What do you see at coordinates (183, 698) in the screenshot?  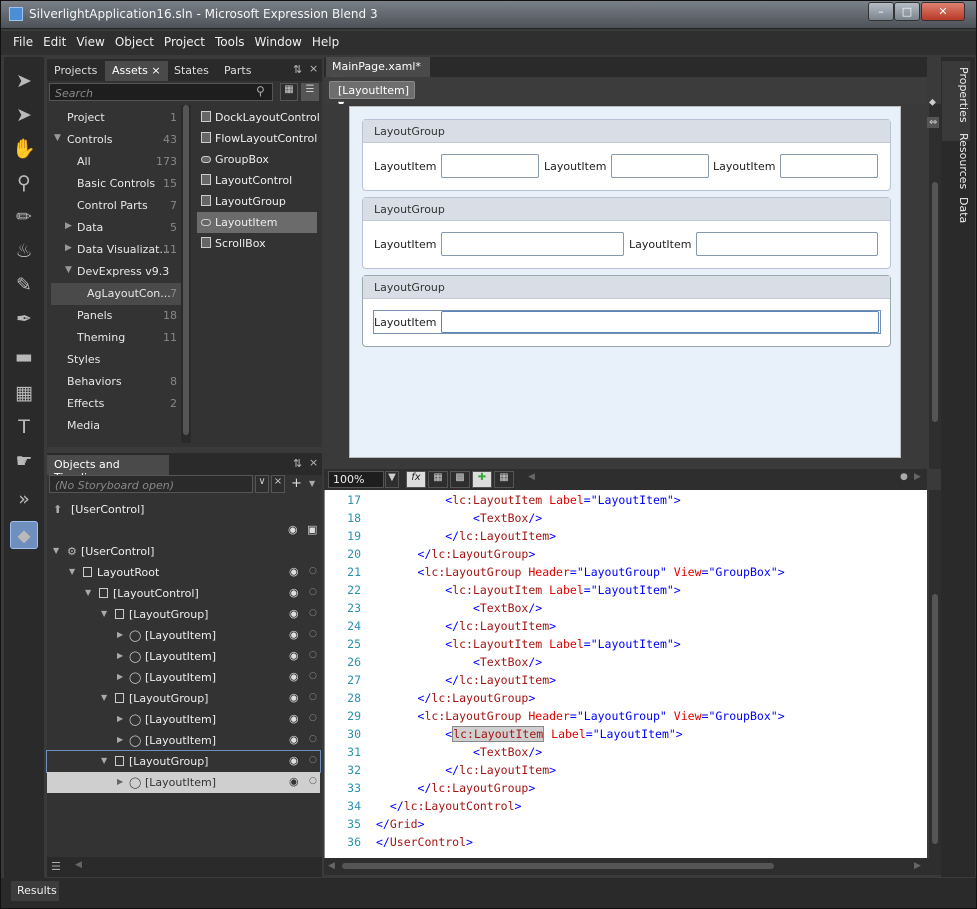 I see `tree-item-layoutgroup-2: ▼ [LayoutGroup] ◉ ○` at bounding box center [183, 698].